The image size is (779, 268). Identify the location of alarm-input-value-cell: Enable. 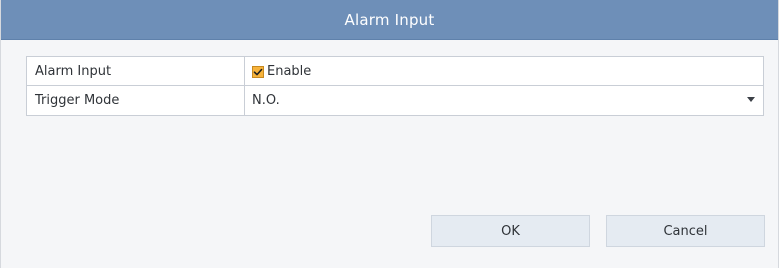
(504, 71).